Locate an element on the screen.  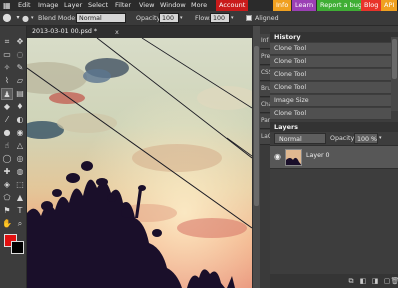
link-layers-icon: ⧉ is located at coordinates (351, 281).